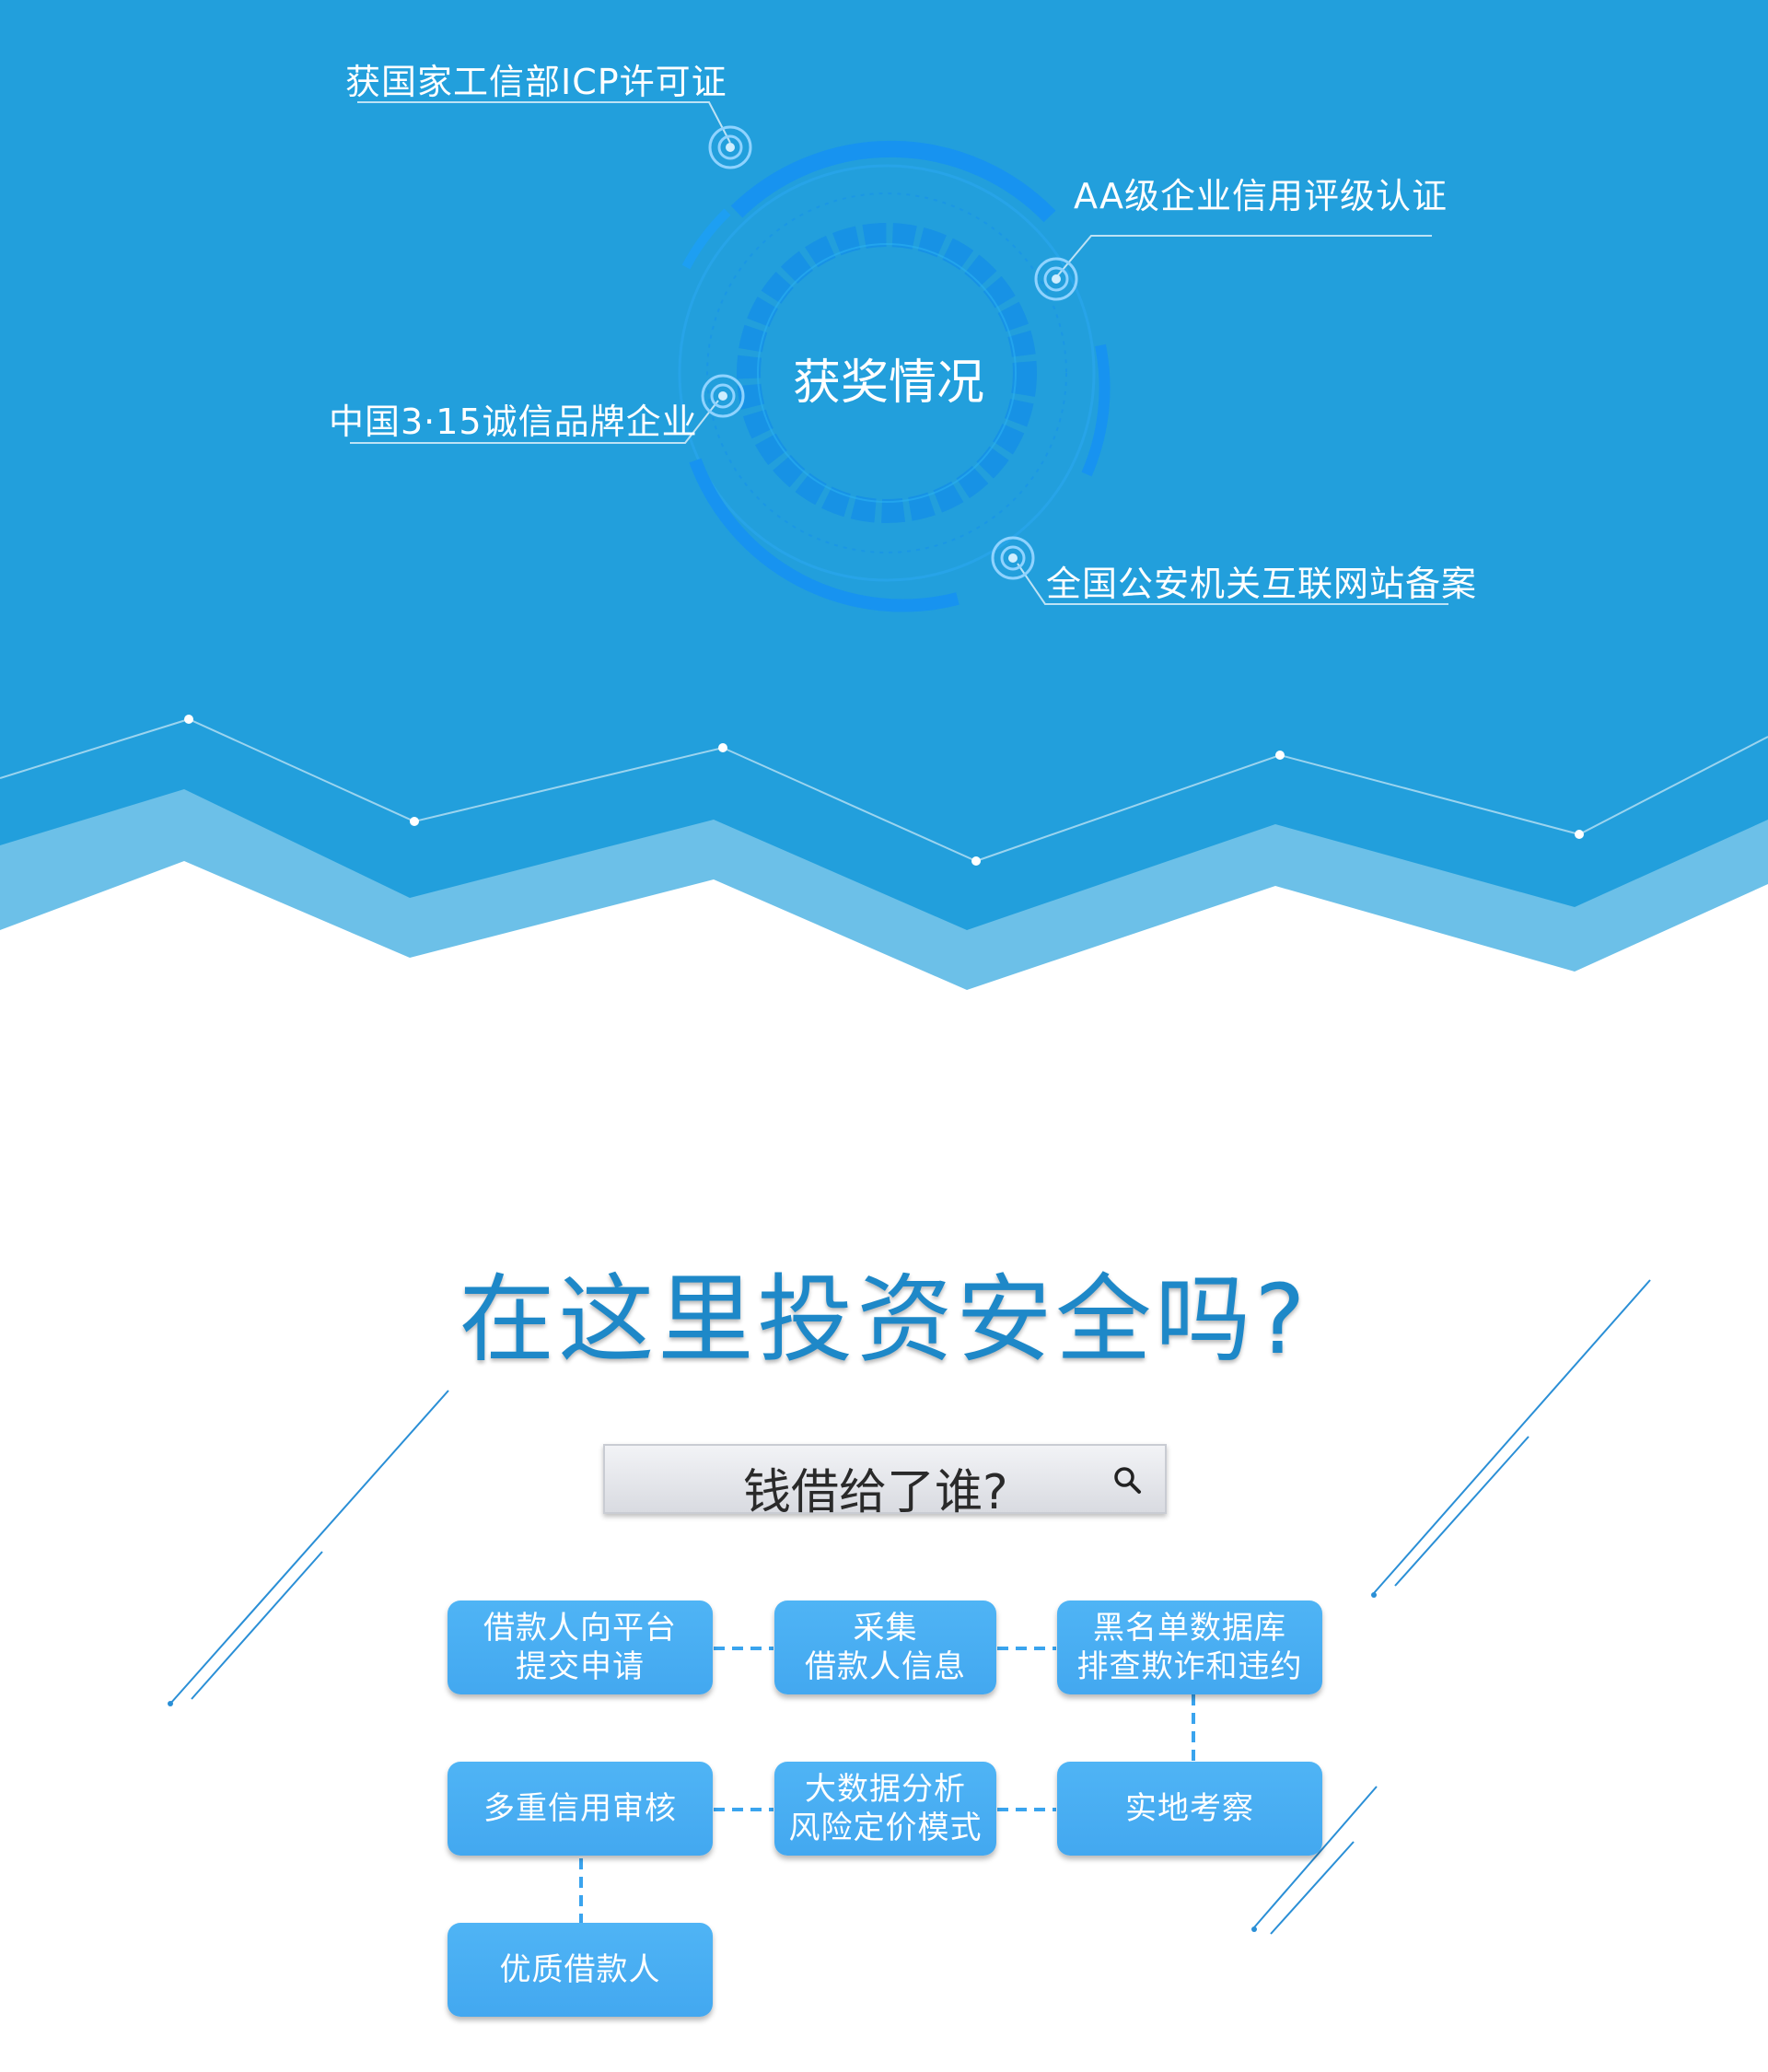 Image resolution: width=1768 pixels, height=2072 pixels. What do you see at coordinates (1189, 1628) in the screenshot?
I see `flow-step-line1: 黑名单数据库` at bounding box center [1189, 1628].